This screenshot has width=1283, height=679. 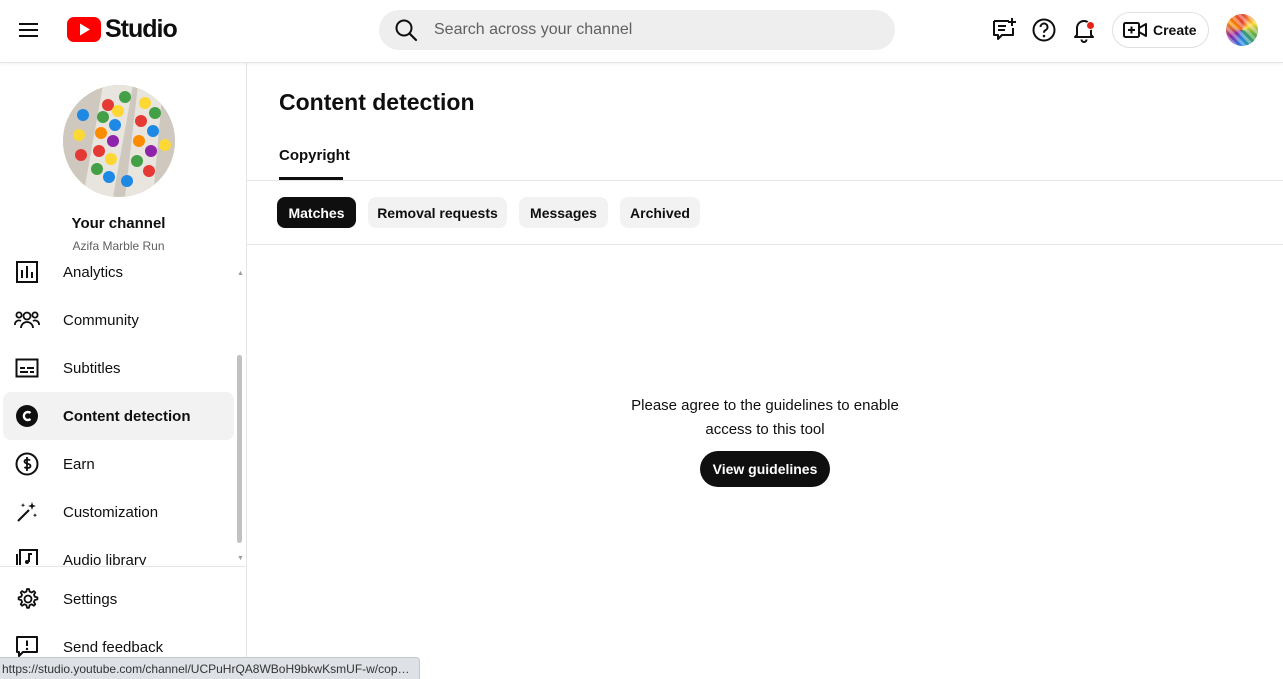 I want to click on gear-icon, so click(x=27, y=599).